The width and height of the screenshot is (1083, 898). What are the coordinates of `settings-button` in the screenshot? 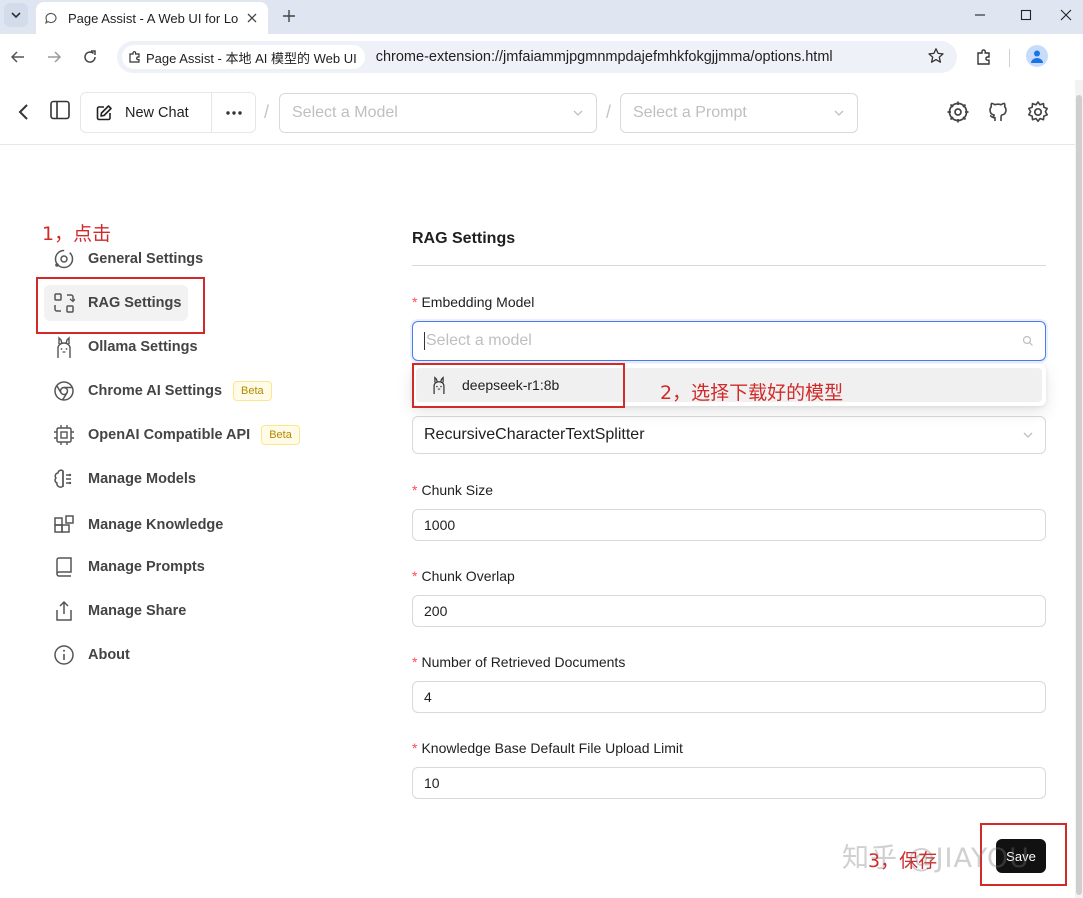 It's located at (1038, 112).